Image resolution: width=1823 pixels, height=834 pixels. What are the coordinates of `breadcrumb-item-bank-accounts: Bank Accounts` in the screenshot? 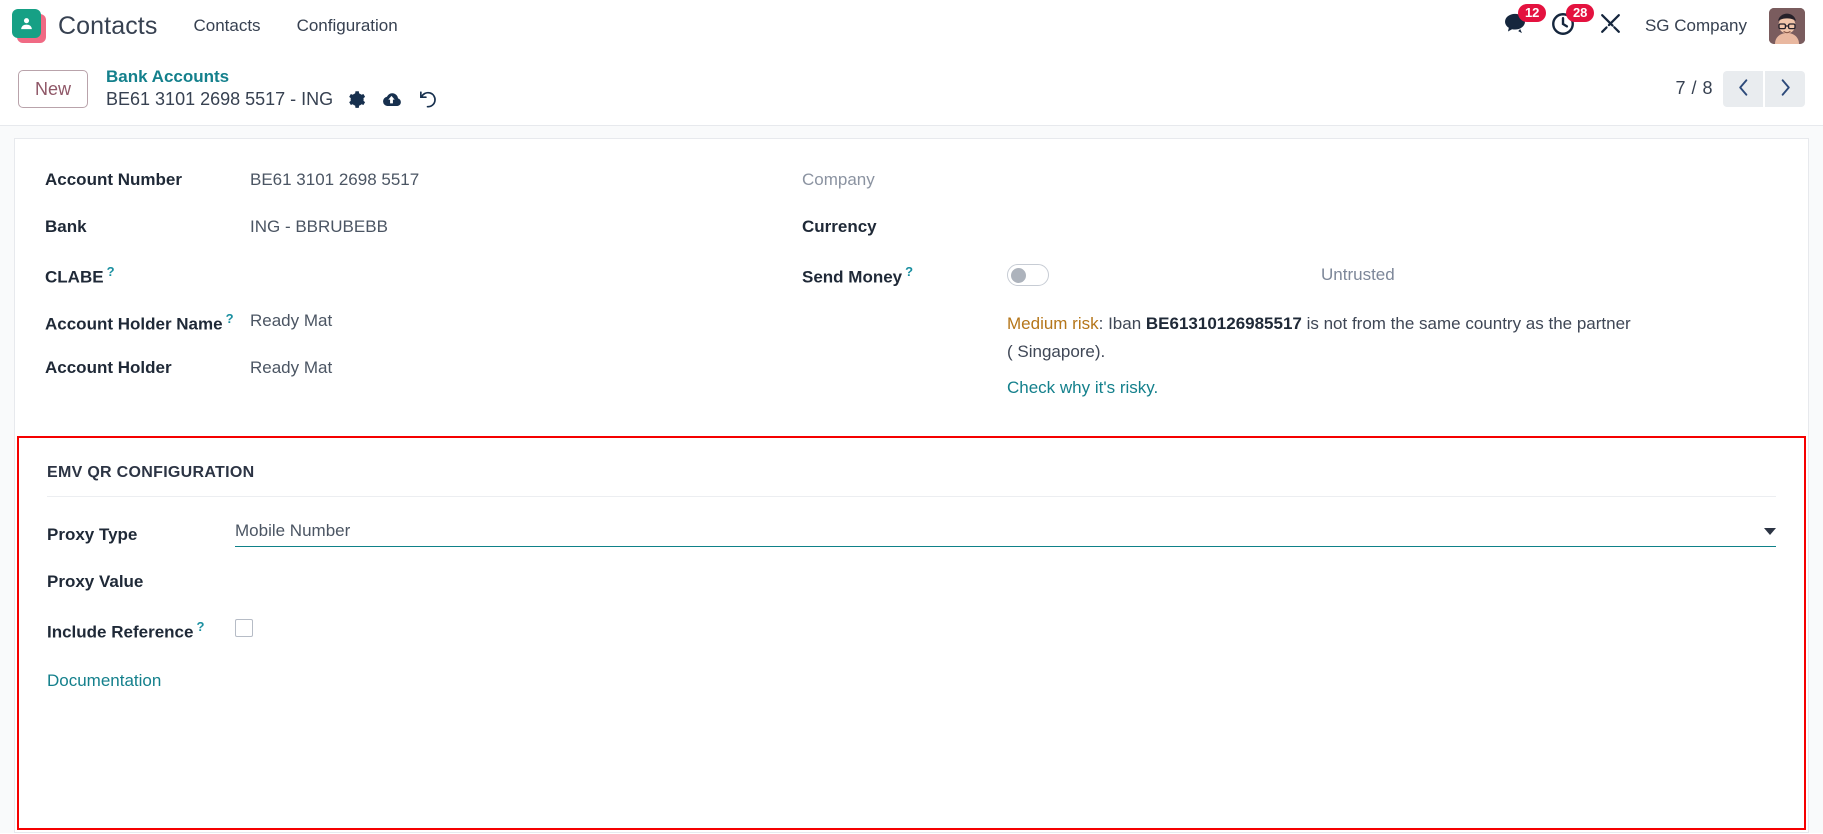 It's located at (272, 77).